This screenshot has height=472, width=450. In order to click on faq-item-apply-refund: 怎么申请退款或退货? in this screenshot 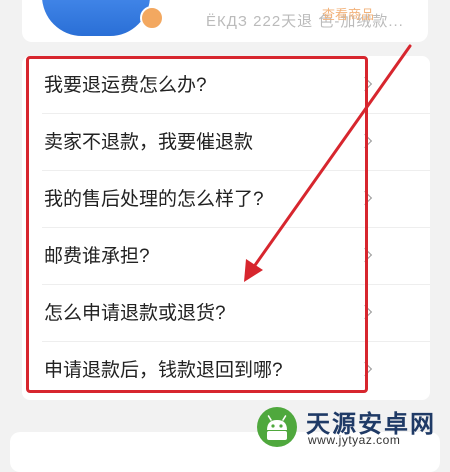, I will do `click(226, 313)`.